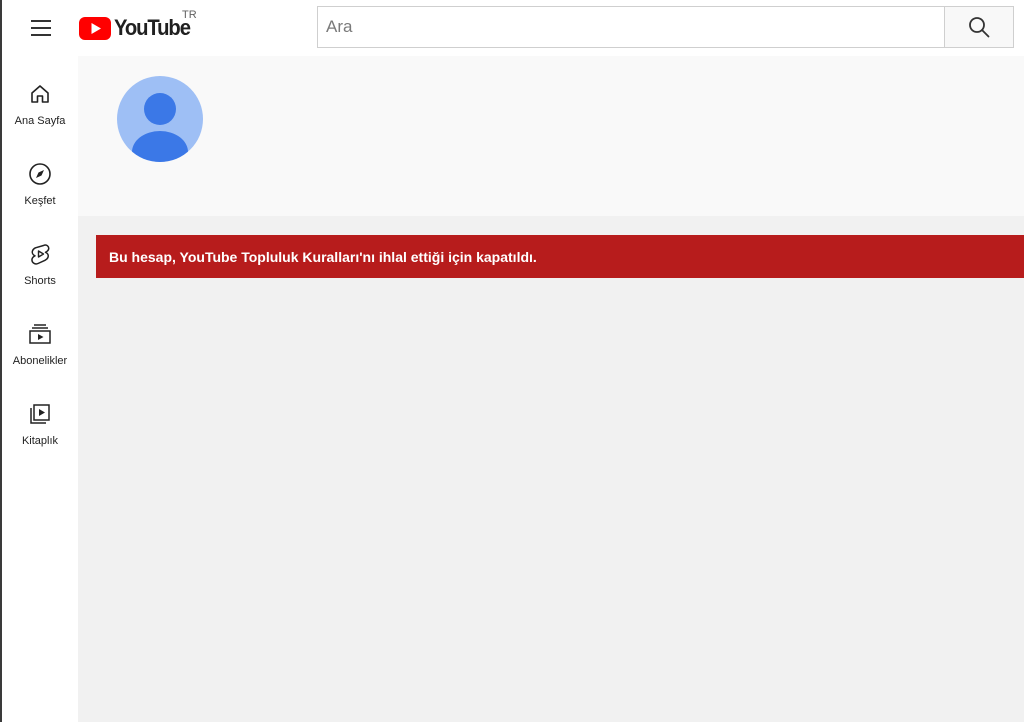 The height and width of the screenshot is (722, 1024). I want to click on sidebar-item-label: Shorts, so click(40, 281).